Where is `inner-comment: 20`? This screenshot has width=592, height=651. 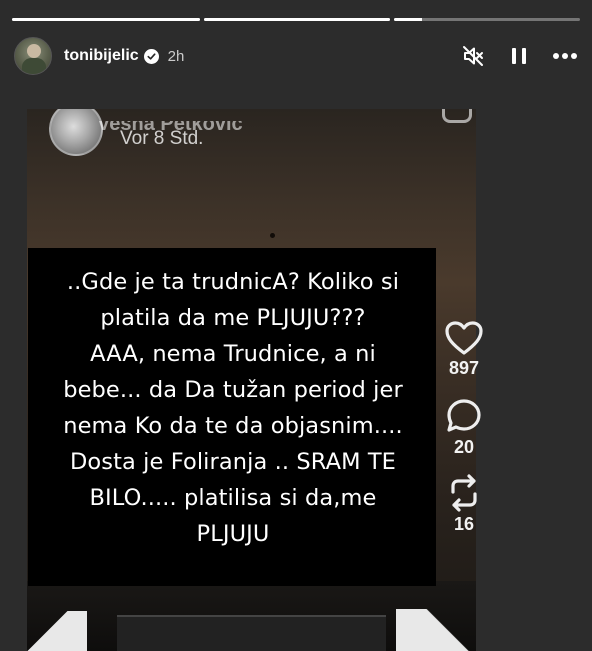
inner-comment: 20 is located at coordinates (464, 427).